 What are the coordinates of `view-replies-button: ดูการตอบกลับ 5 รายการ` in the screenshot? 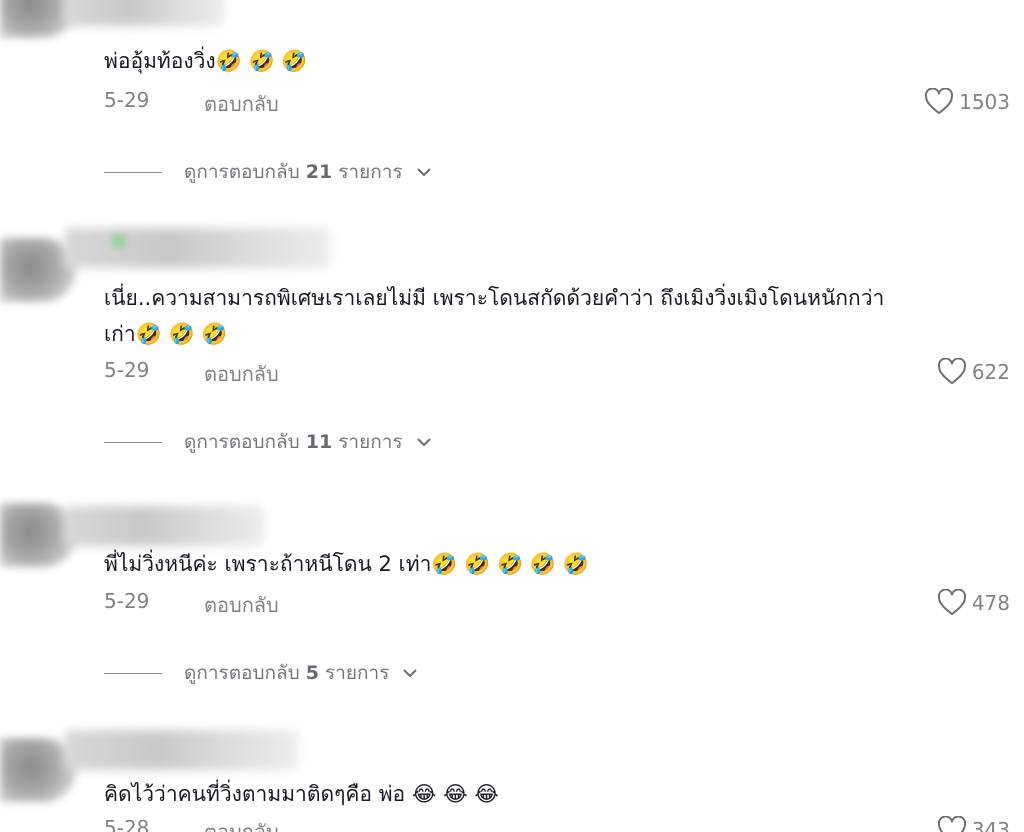 It's located at (261, 673).